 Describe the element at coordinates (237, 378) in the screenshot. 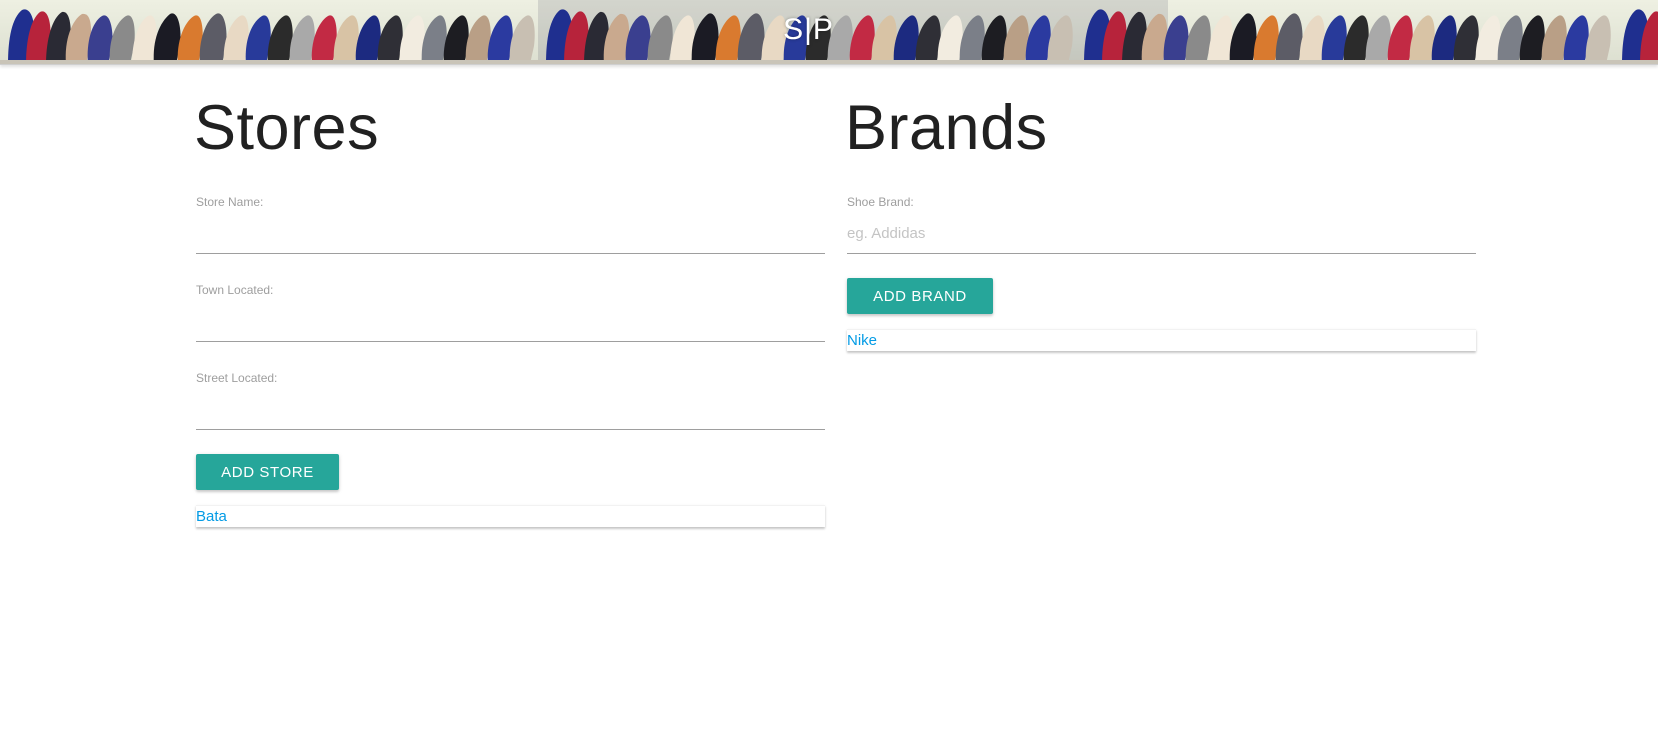

I see `street-located-label: Street Located:` at that location.